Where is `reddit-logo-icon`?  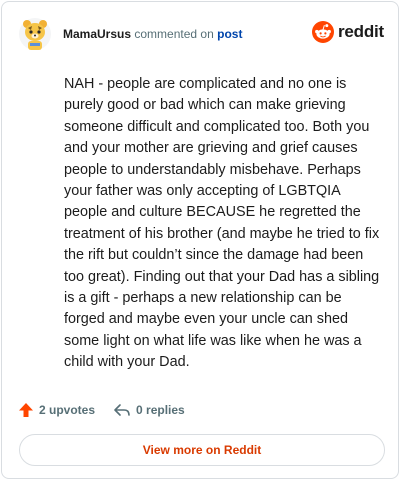 reddit-logo-icon is located at coordinates (323, 32).